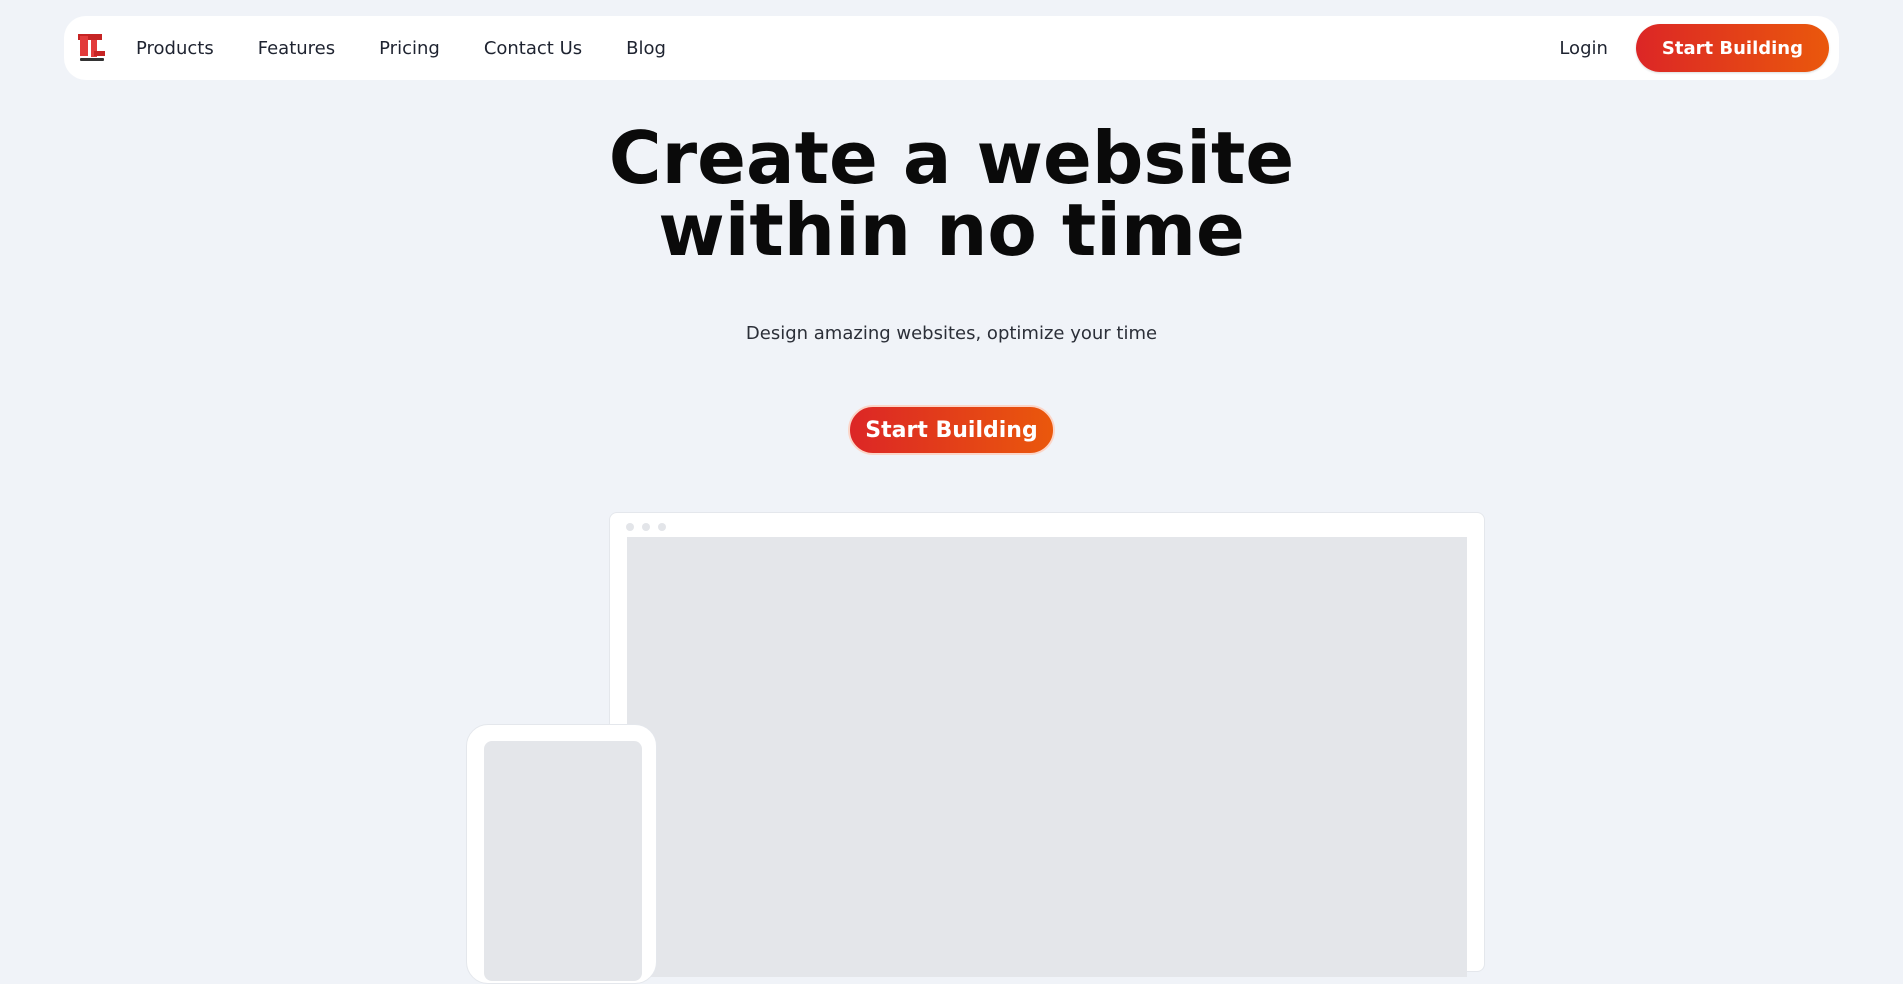  Describe the element at coordinates (951, 230) in the screenshot. I see `hero-title-line-2: within no time` at that location.